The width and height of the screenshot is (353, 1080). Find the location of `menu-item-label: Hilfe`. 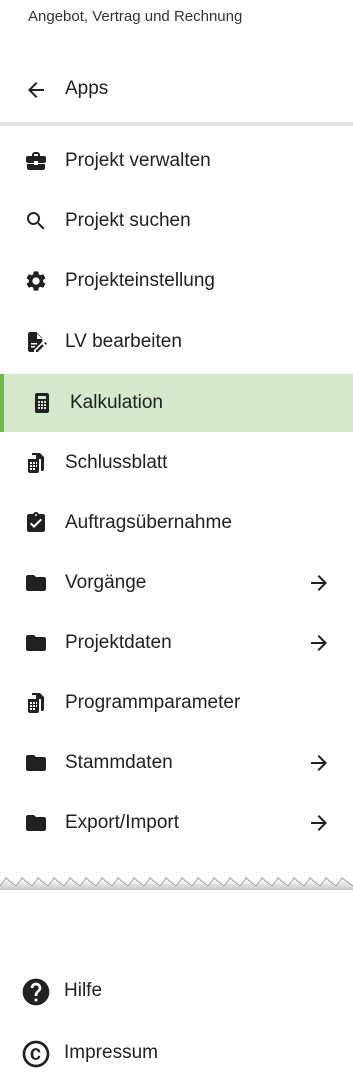

menu-item-label: Hilfe is located at coordinates (83, 990).